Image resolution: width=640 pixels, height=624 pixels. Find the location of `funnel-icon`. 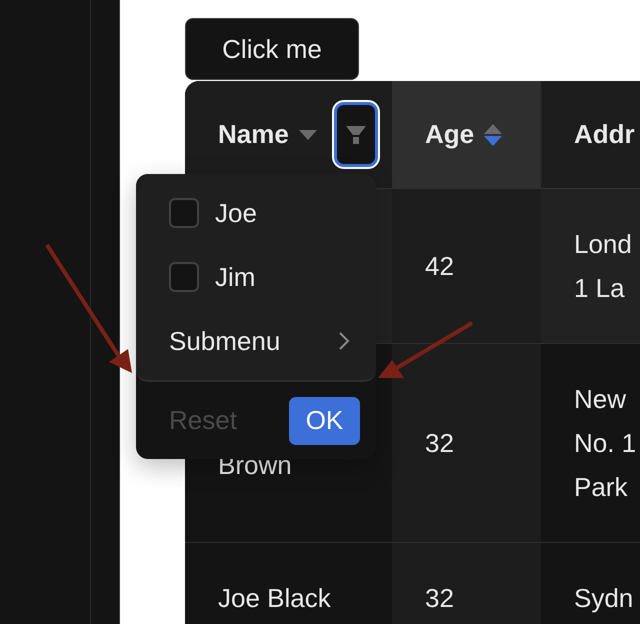

funnel-icon is located at coordinates (356, 135).